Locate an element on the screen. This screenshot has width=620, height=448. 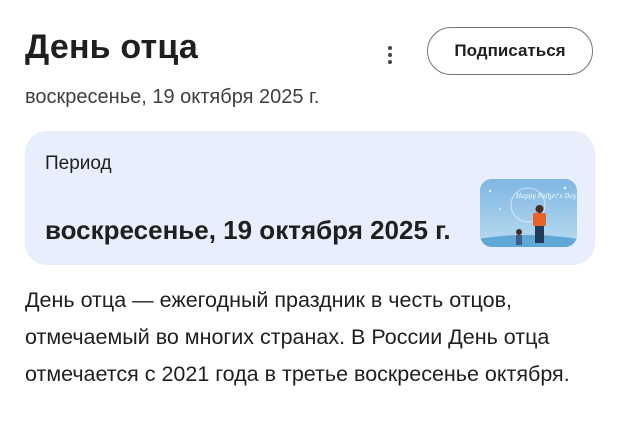
more-options-icon is located at coordinates (390, 55).